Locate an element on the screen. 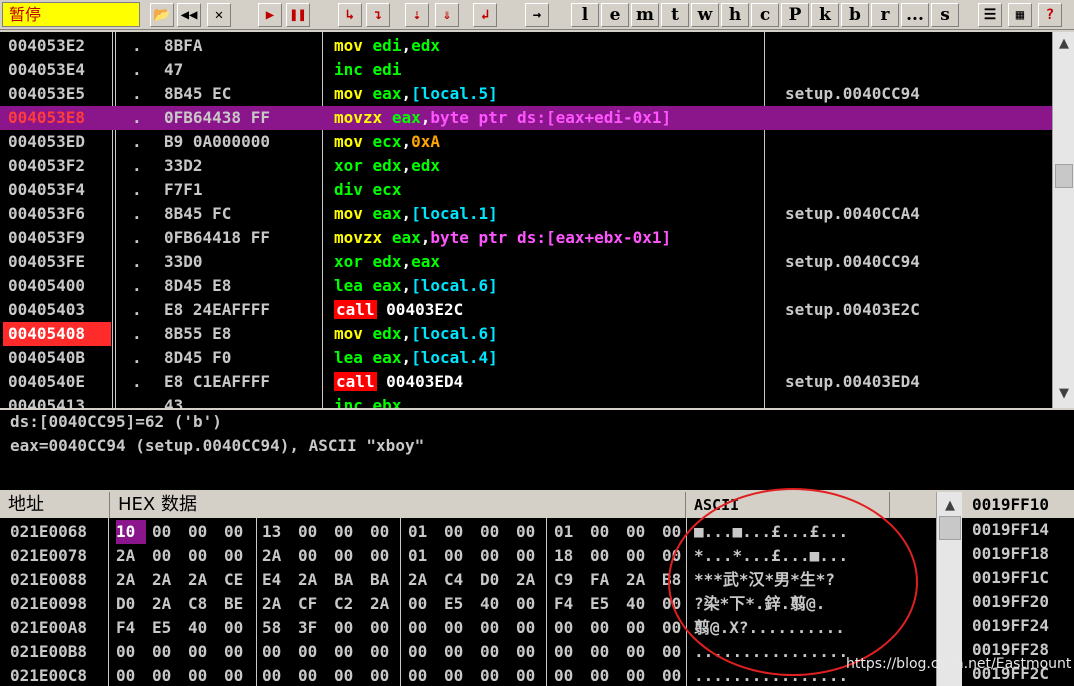  toolbar-letter-button: e is located at coordinates (615, 15).